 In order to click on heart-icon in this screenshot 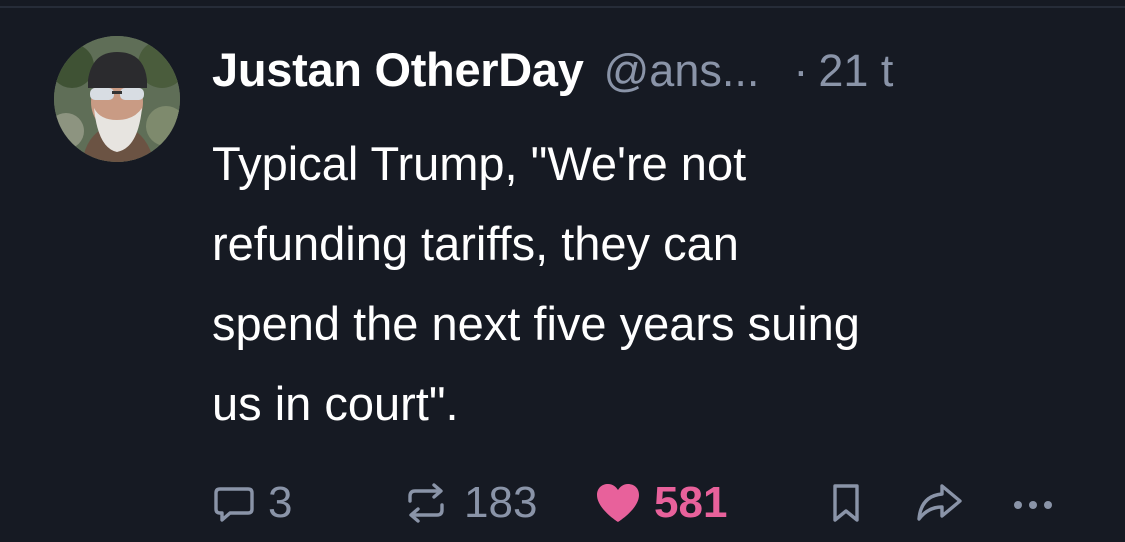, I will do `click(618, 503)`.